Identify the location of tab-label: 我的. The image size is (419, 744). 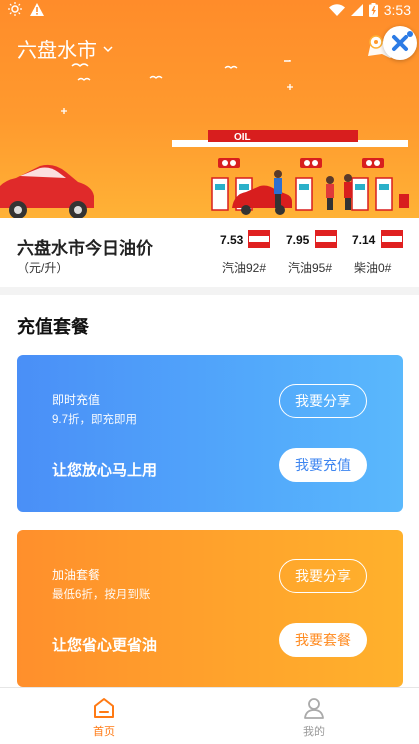
(314, 732).